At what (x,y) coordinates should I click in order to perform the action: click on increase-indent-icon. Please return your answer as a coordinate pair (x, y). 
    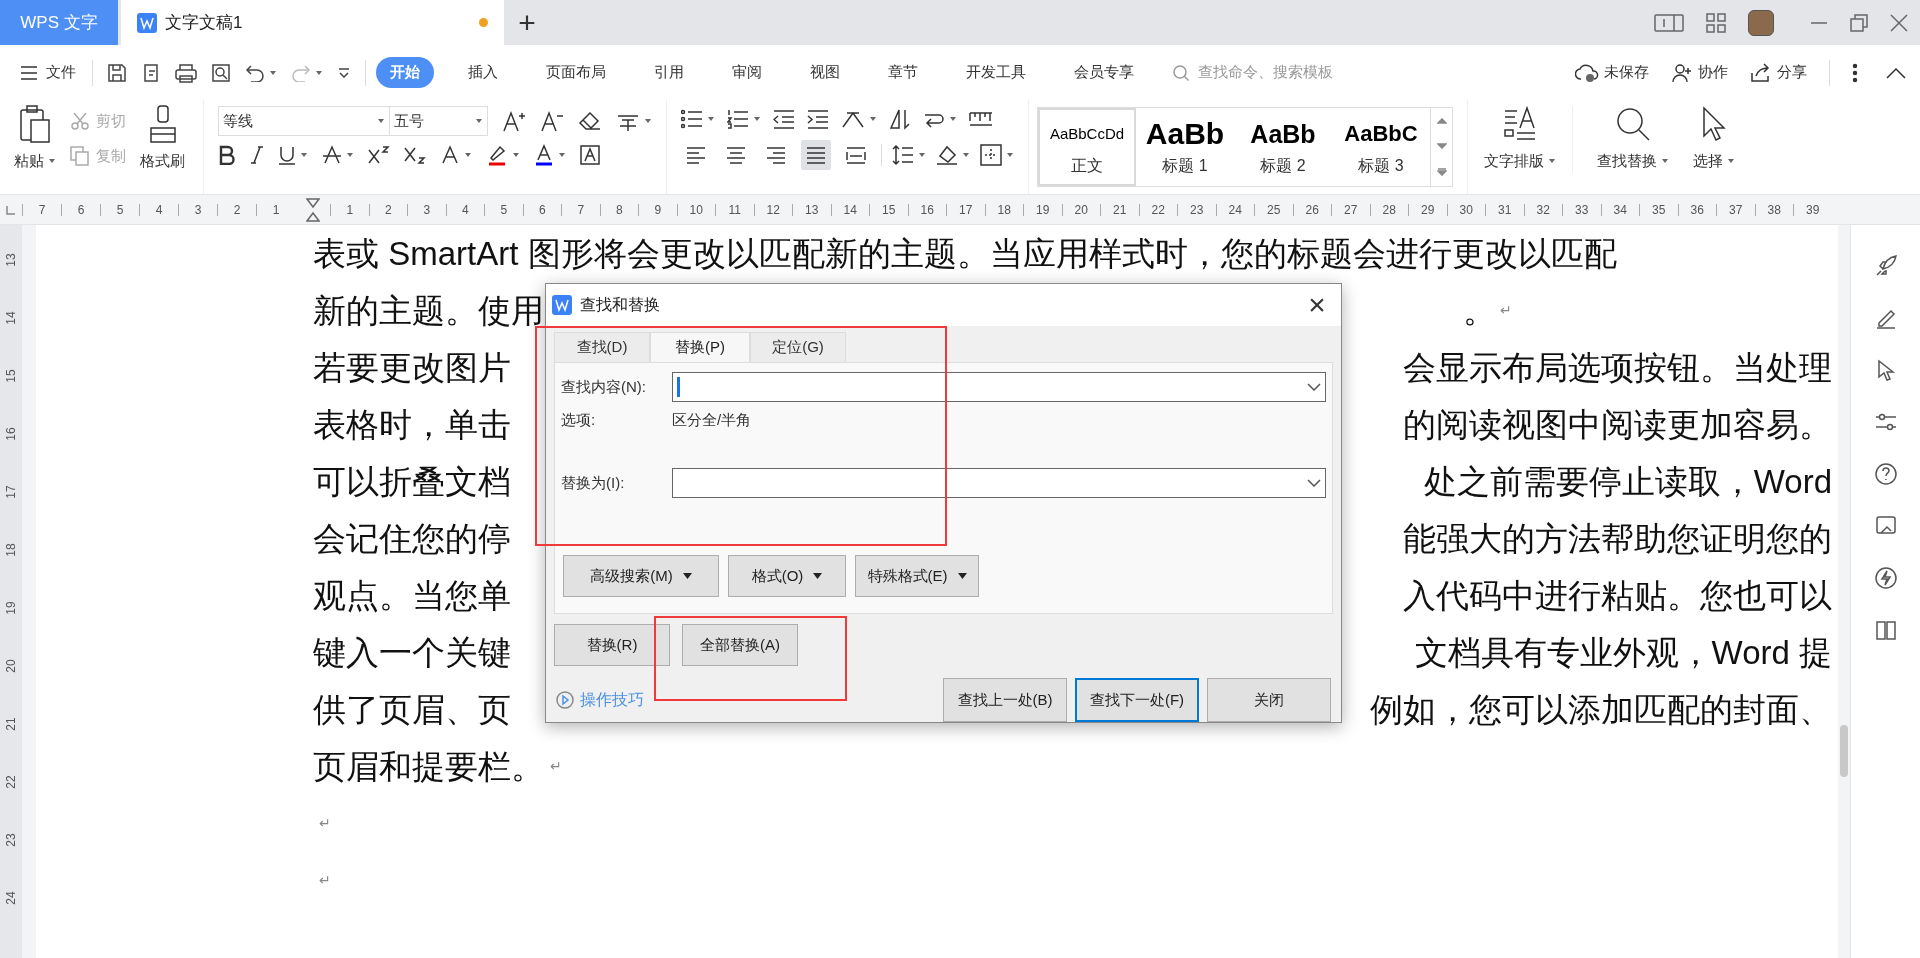
    Looking at the image, I should click on (818, 119).